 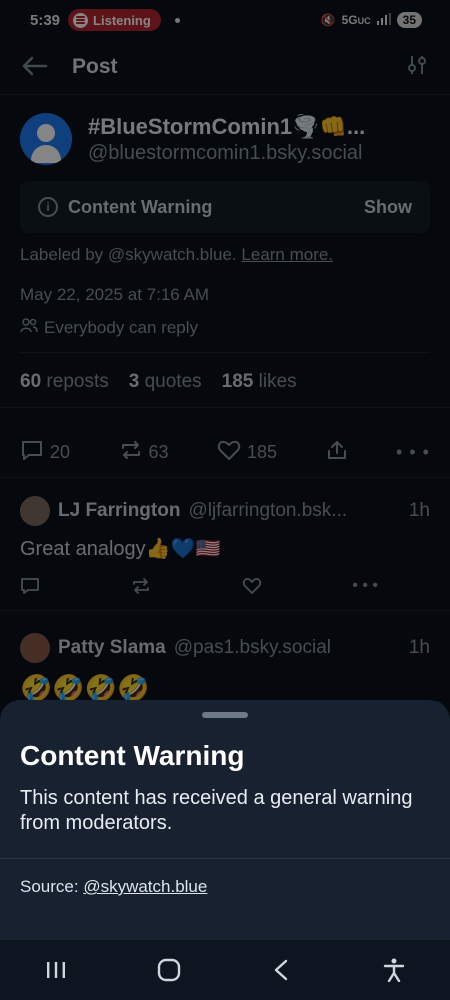 What do you see at coordinates (48, 207) in the screenshot?
I see `info-icon: i` at bounding box center [48, 207].